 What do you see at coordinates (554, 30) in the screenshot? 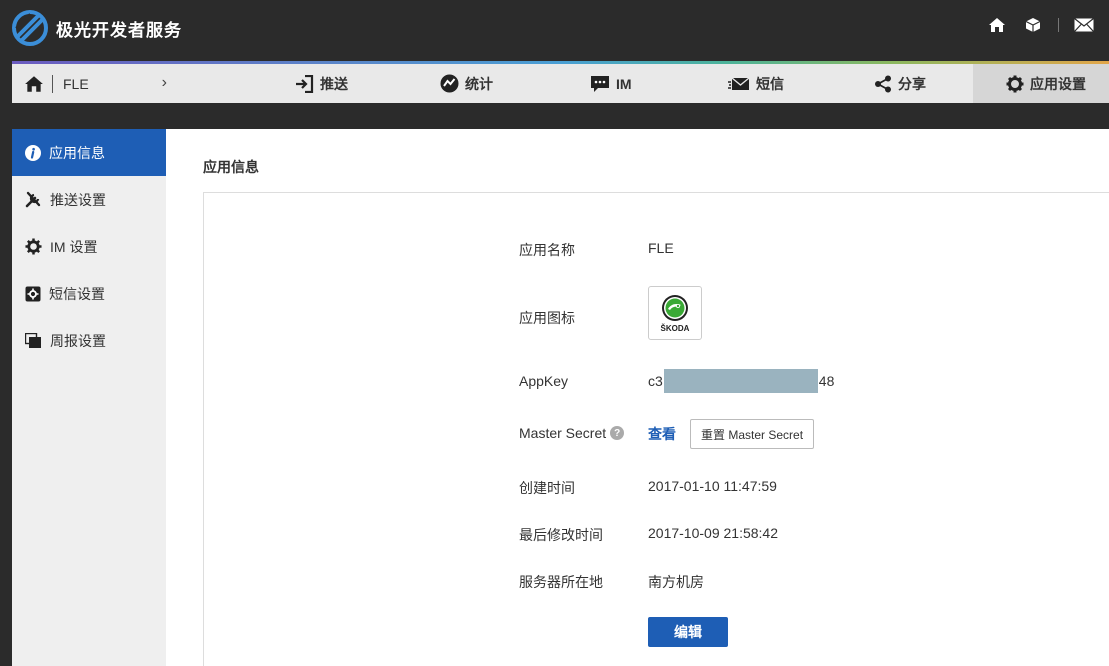
I see `top-bar: 极光开发者服务` at bounding box center [554, 30].